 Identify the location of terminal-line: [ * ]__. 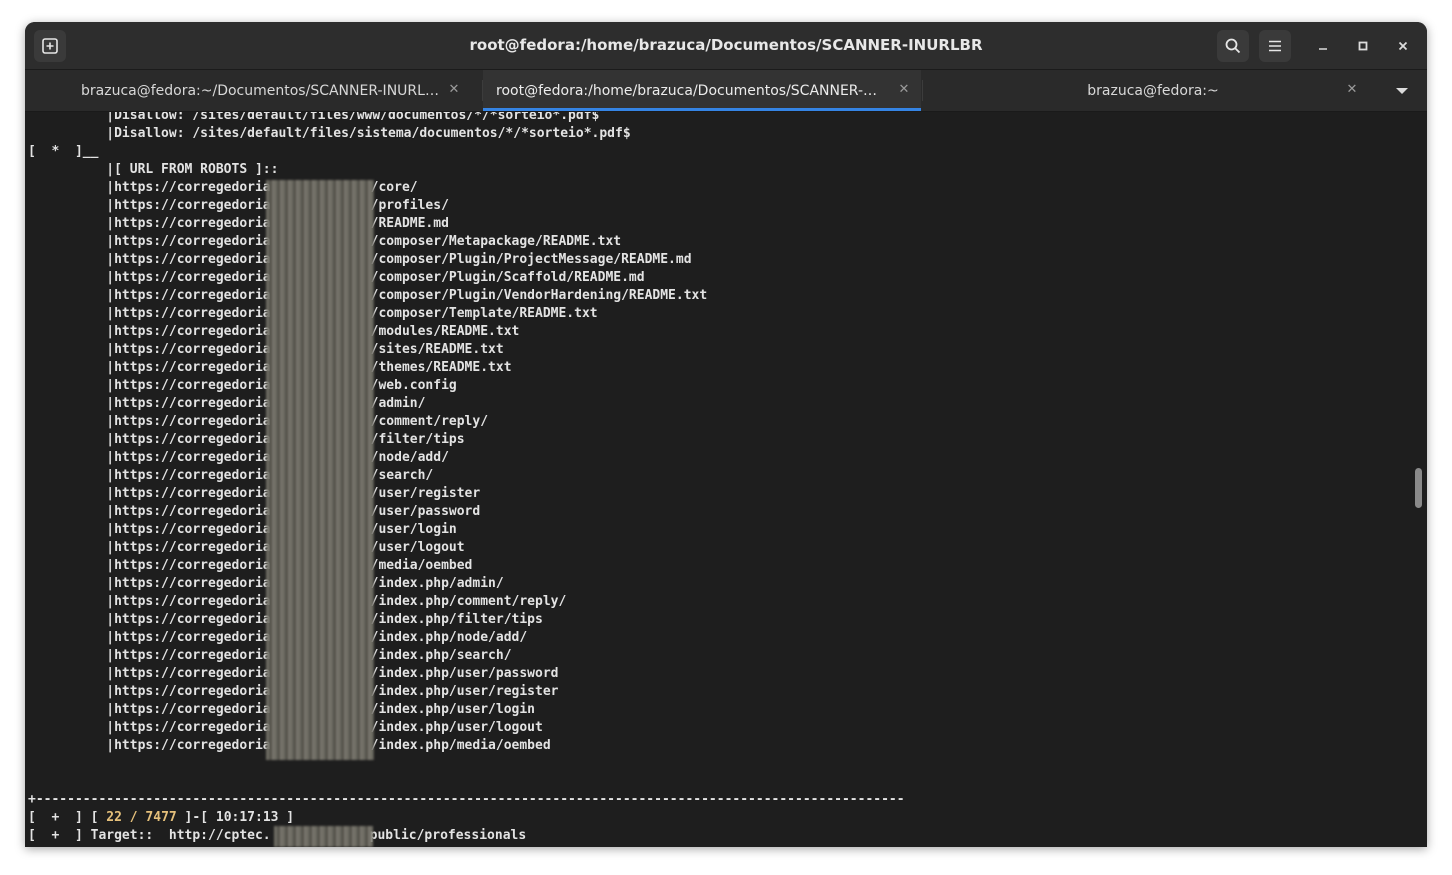
(63, 151).